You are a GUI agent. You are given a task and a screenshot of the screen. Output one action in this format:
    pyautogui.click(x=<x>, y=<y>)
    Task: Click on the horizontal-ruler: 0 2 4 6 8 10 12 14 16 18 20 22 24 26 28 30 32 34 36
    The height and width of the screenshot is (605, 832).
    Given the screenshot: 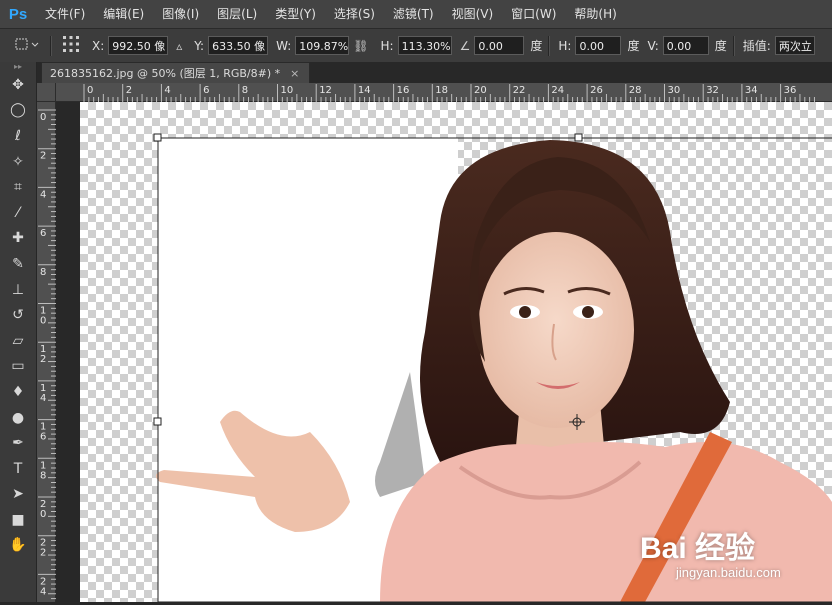 What is the action you would take?
    pyautogui.click(x=444, y=92)
    